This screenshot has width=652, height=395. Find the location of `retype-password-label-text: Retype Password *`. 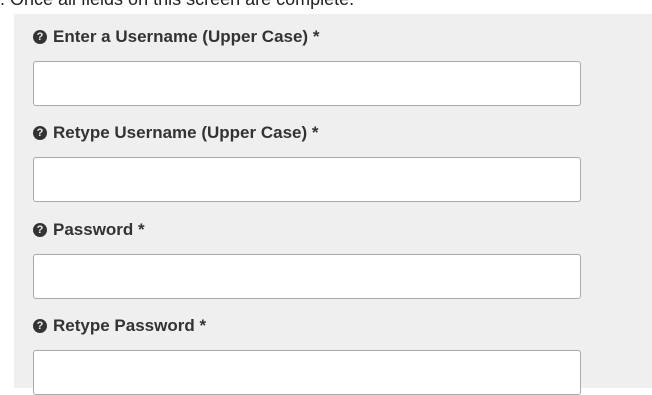

retype-password-label-text: Retype Password * is located at coordinates (130, 325).